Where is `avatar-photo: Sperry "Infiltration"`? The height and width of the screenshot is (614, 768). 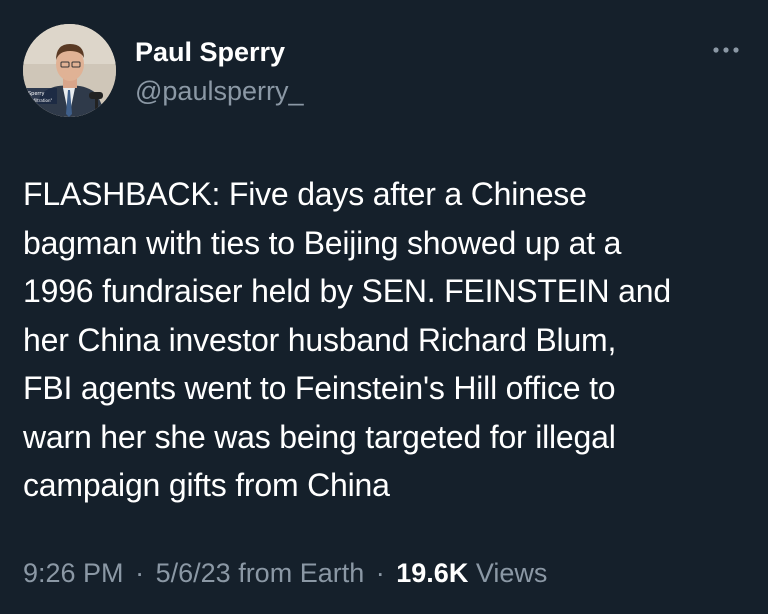
avatar-photo: Sperry "Infiltration" is located at coordinates (69, 70).